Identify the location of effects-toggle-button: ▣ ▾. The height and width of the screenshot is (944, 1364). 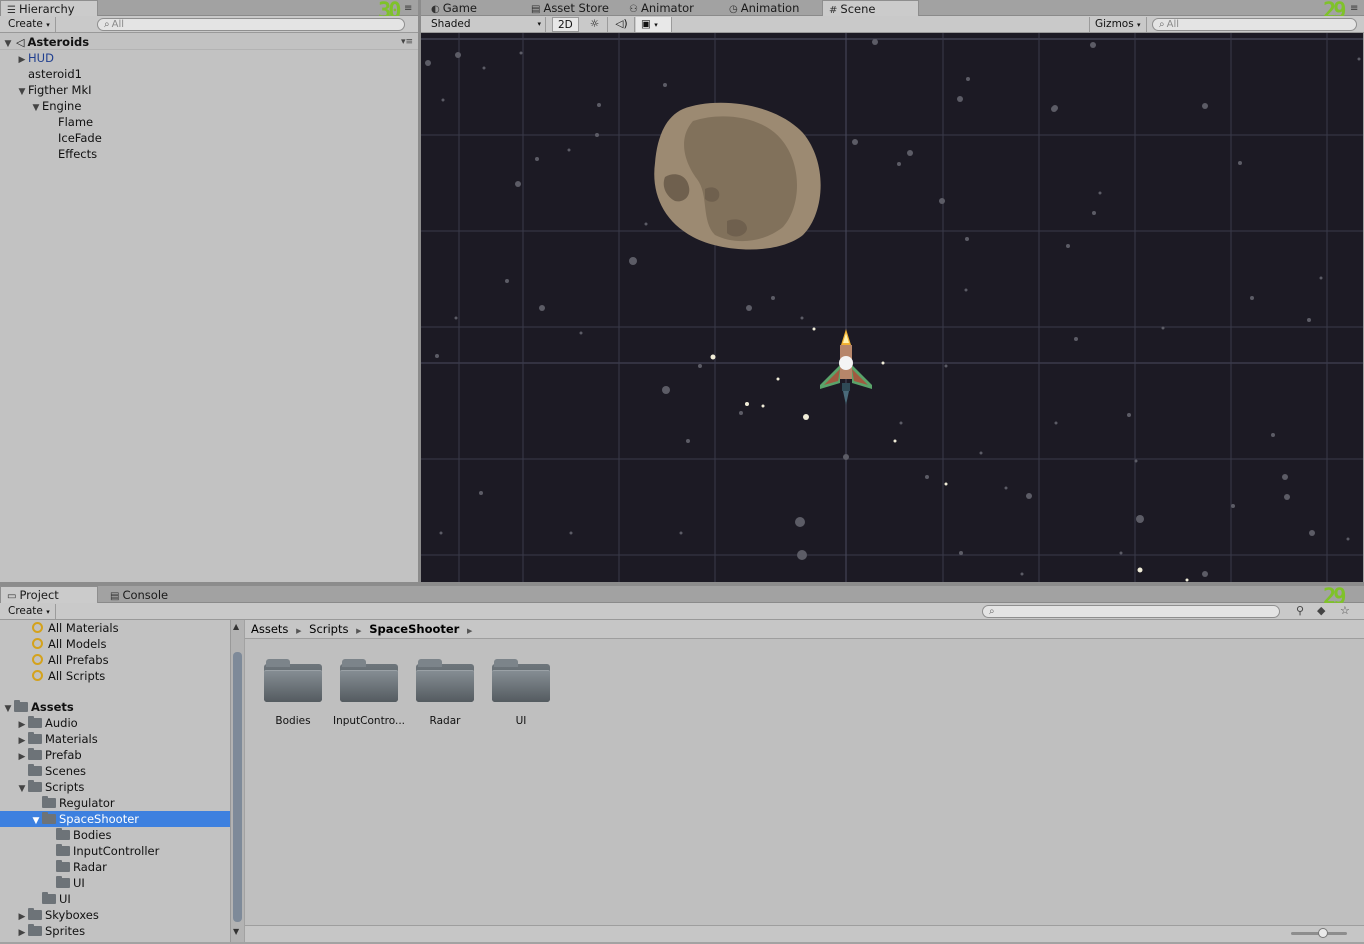
(654, 24).